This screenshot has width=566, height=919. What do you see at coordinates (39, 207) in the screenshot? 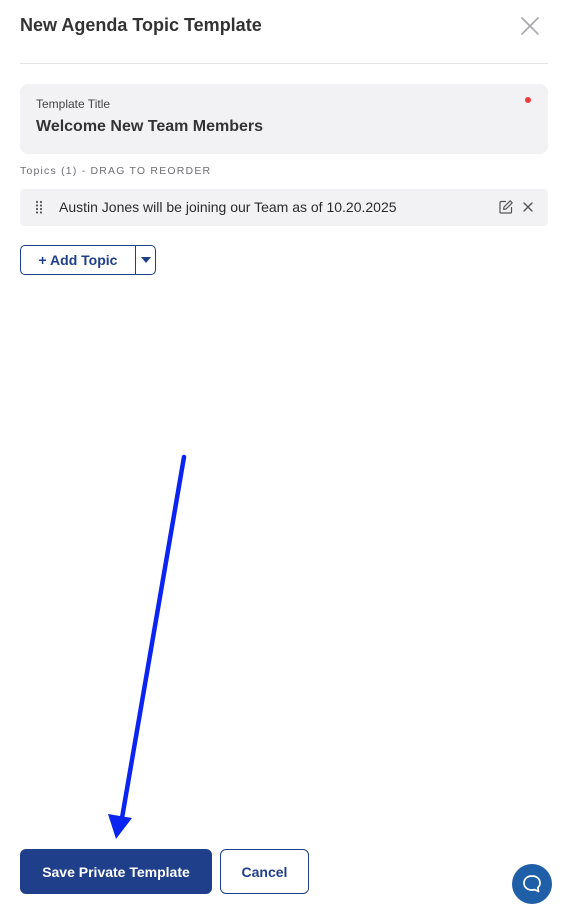
I see `drag-handle-icon` at bounding box center [39, 207].